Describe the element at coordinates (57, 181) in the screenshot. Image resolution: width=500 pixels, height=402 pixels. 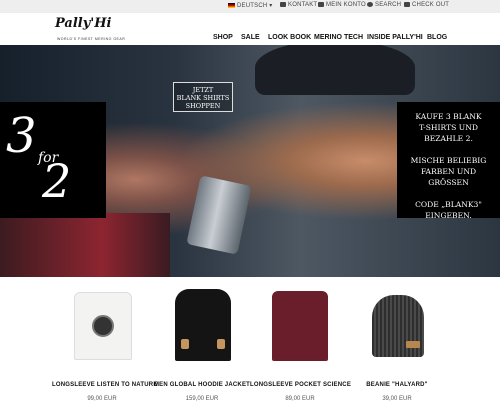
I see `promo-two: 2` at that location.